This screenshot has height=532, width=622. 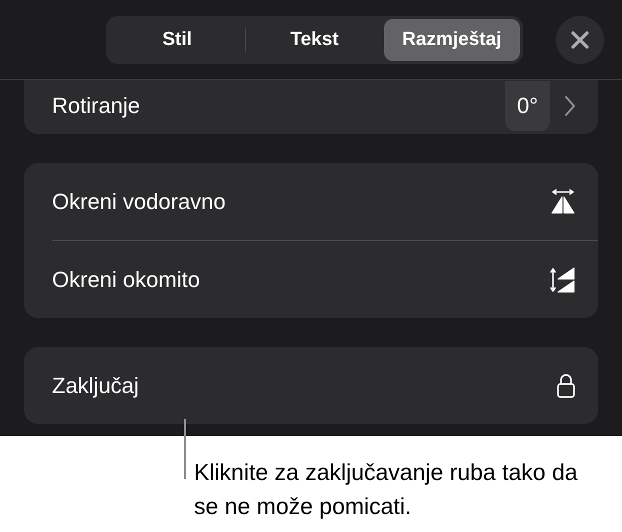 I want to click on callout-text: Kliknite za zaključavanje ruba tako da se ne može pomicati., so click(x=386, y=489).